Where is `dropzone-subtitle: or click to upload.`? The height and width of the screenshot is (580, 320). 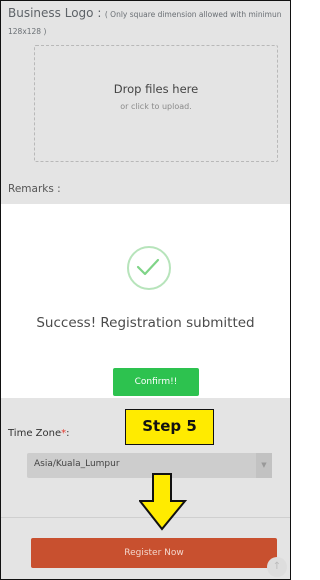 dropzone-subtitle: or click to upload. is located at coordinates (156, 106).